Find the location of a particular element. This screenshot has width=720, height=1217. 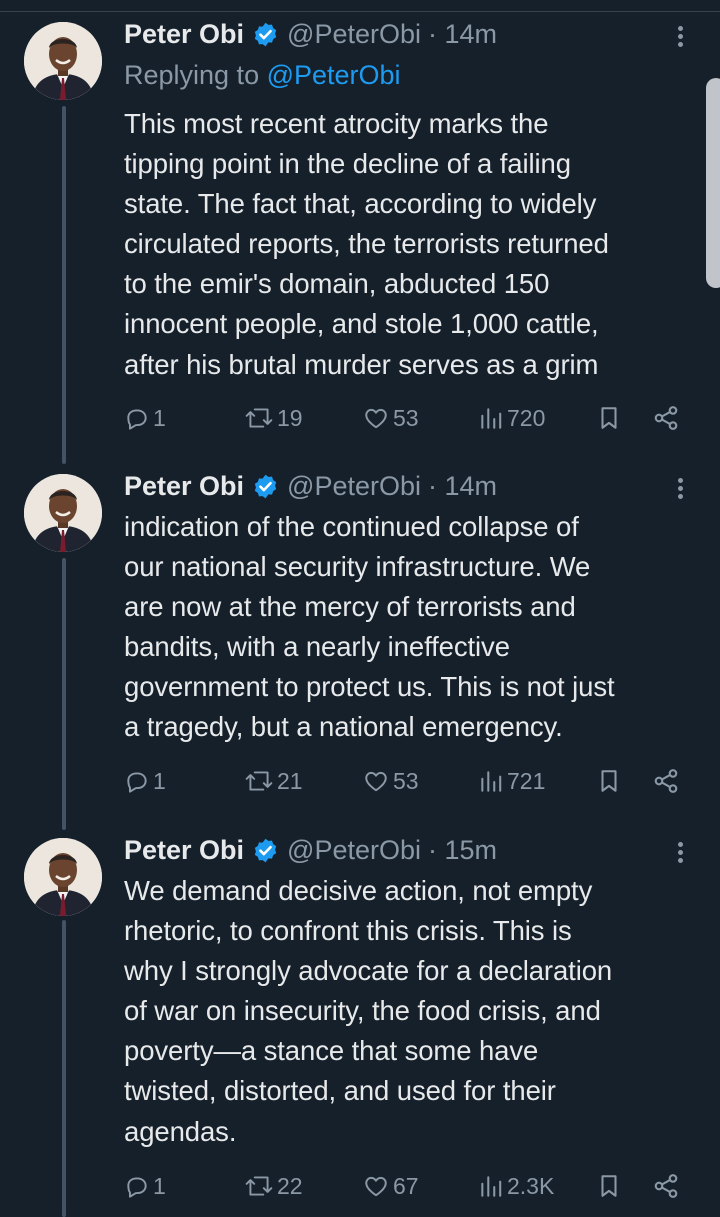

replying-to: Replying to @PeterObi is located at coordinates (262, 75).